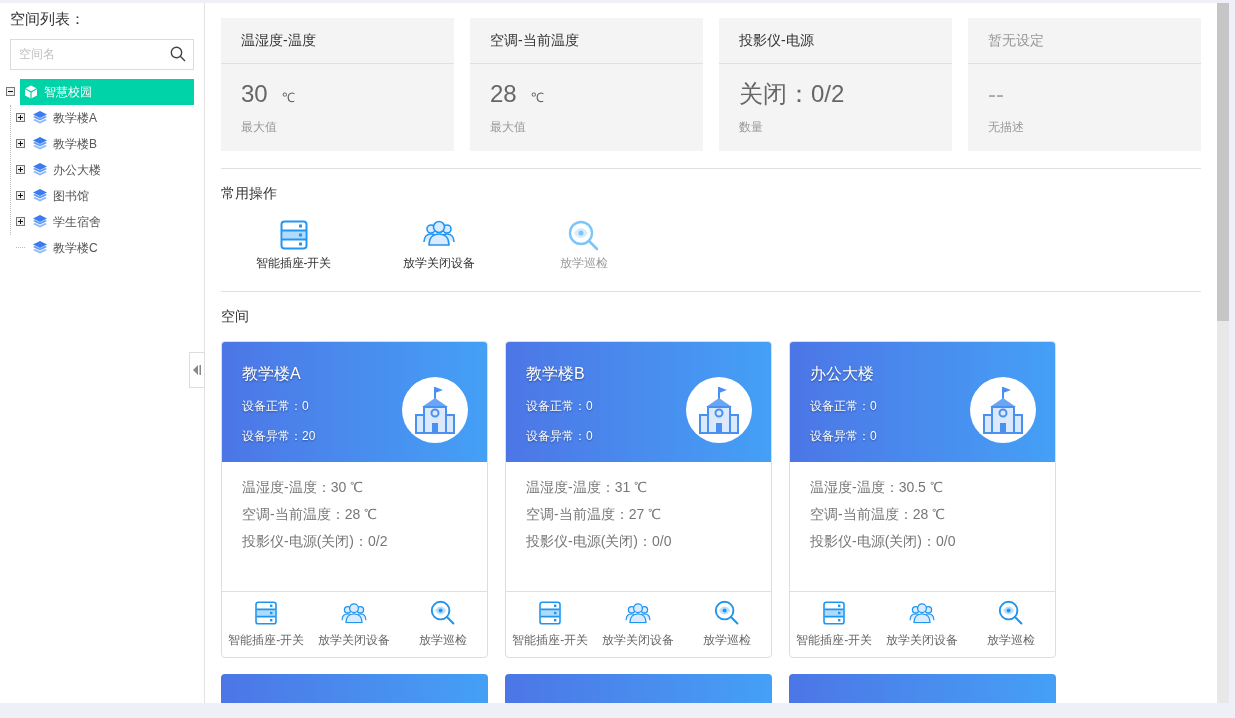 Image resolution: width=1235 pixels, height=718 pixels. I want to click on reading-text: 空调-当前温度：27 ℃, so click(594, 514).